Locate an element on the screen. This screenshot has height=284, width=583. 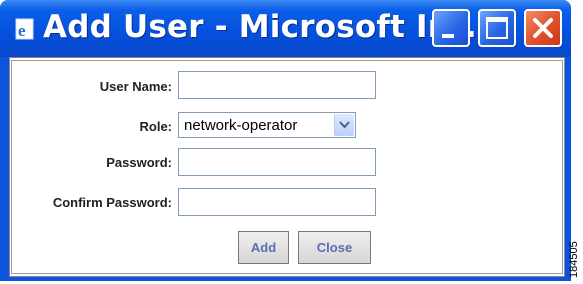
role-dropdown-button is located at coordinates (344, 125).